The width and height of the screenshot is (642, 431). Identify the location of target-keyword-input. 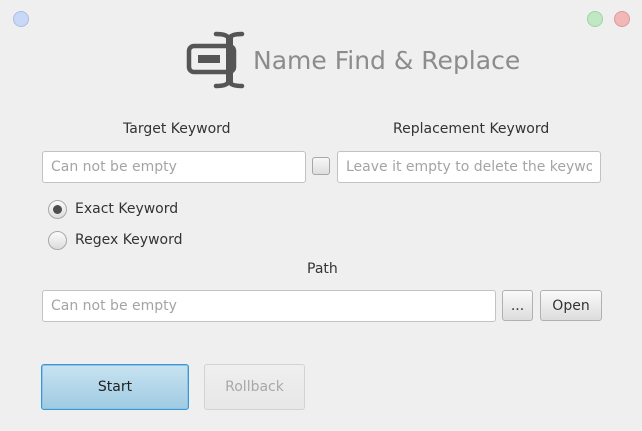
(174, 167).